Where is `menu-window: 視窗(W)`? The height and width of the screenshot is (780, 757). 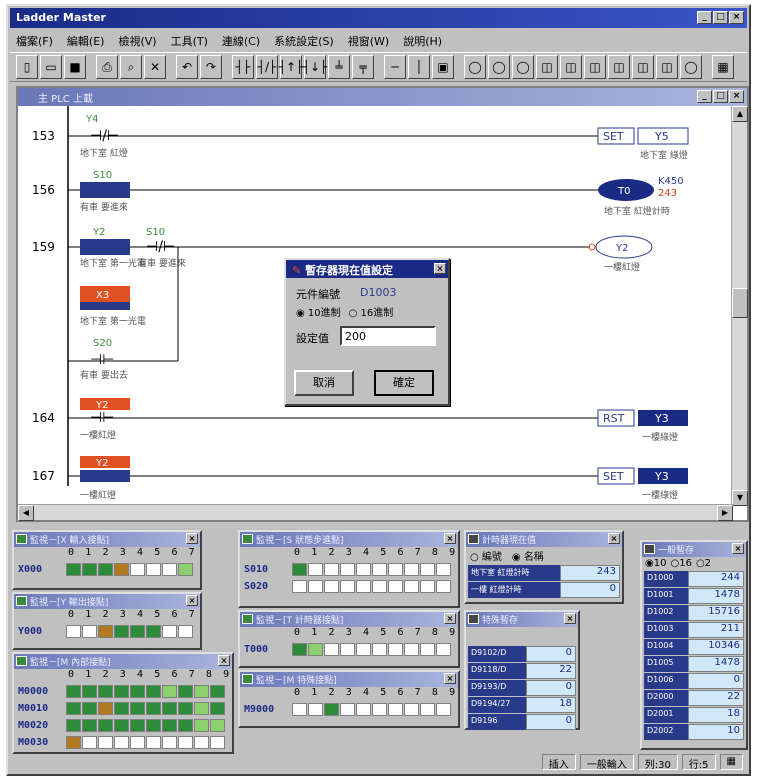 menu-window: 視窗(W) is located at coordinates (368, 40).